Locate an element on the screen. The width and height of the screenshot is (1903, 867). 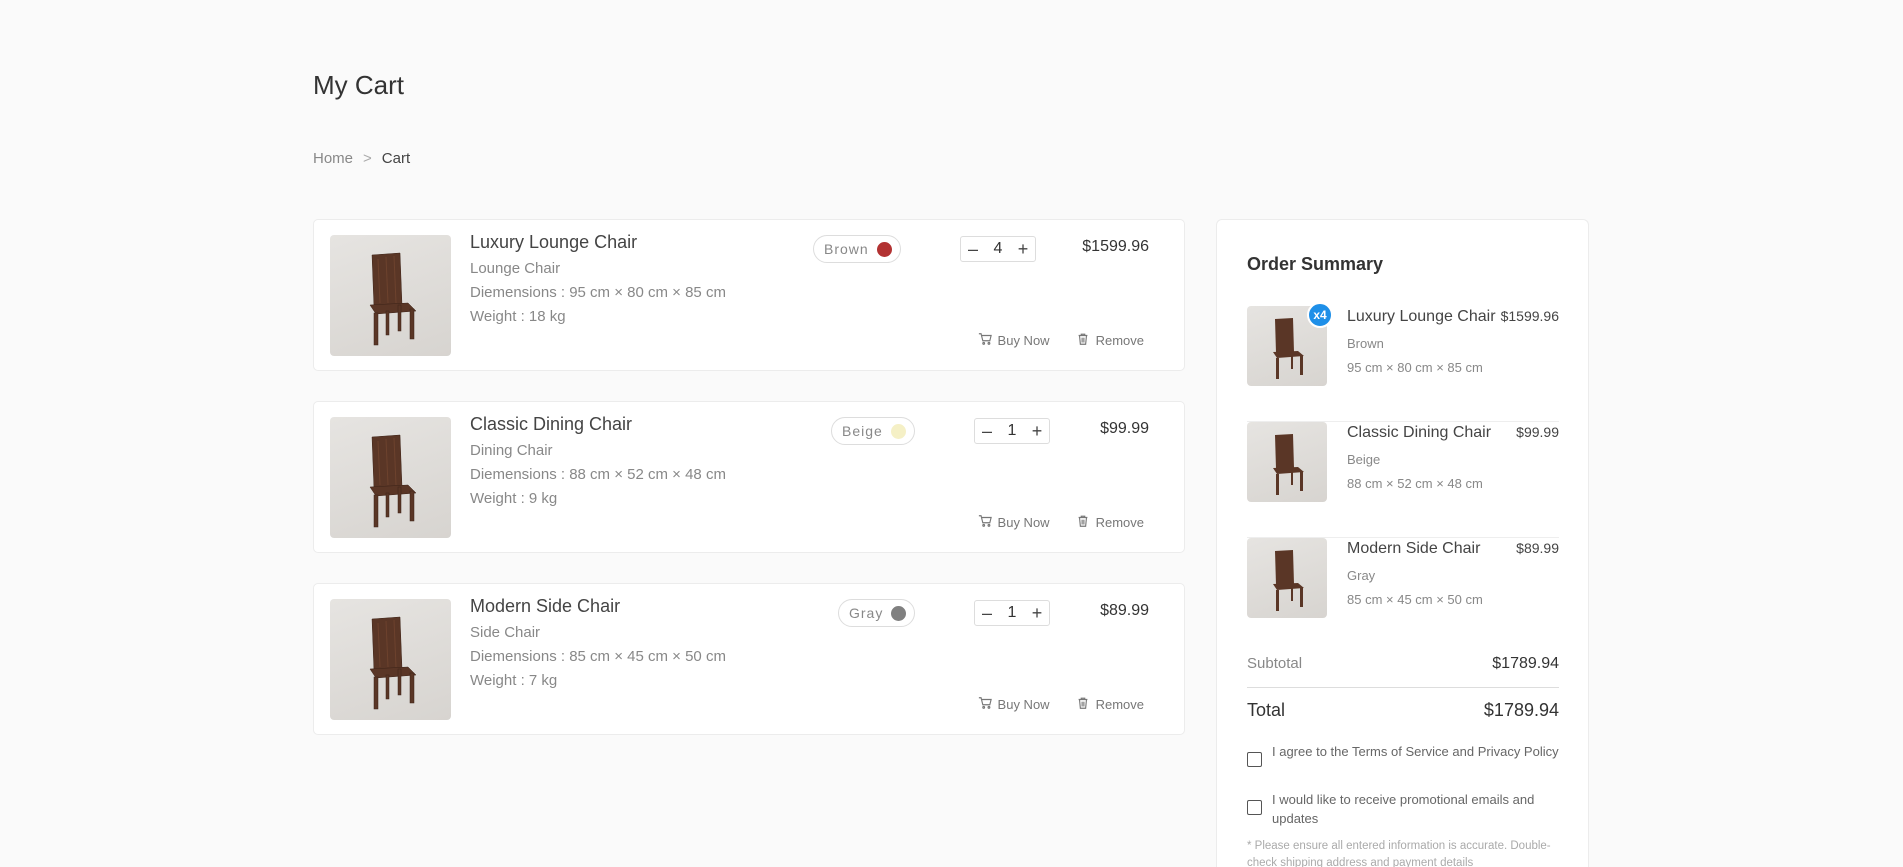
item-price: $89.99 is located at coordinates (1124, 610).